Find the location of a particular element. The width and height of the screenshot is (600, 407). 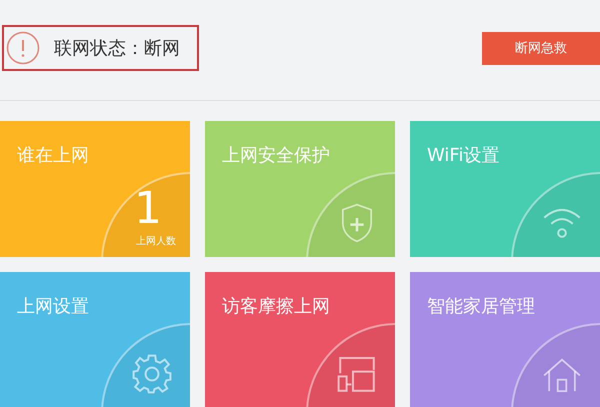

tile-title: 智能家居管理 is located at coordinates (481, 306).